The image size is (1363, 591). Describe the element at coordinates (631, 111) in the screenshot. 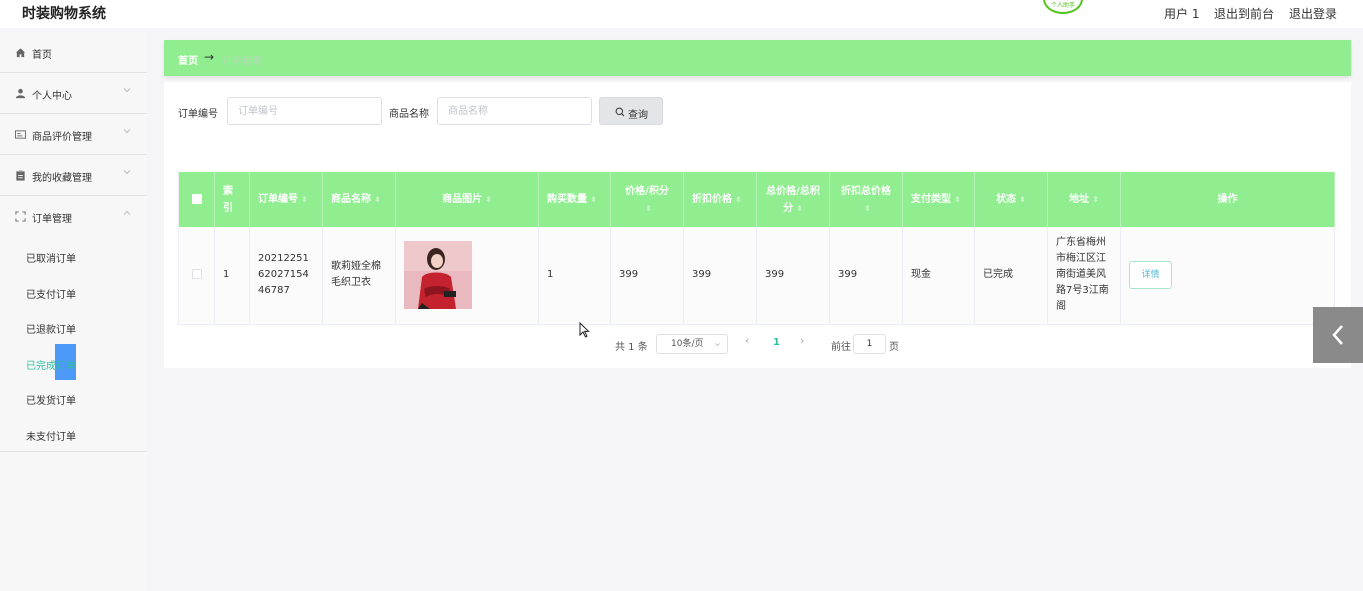

I see `search-button: 查询` at that location.